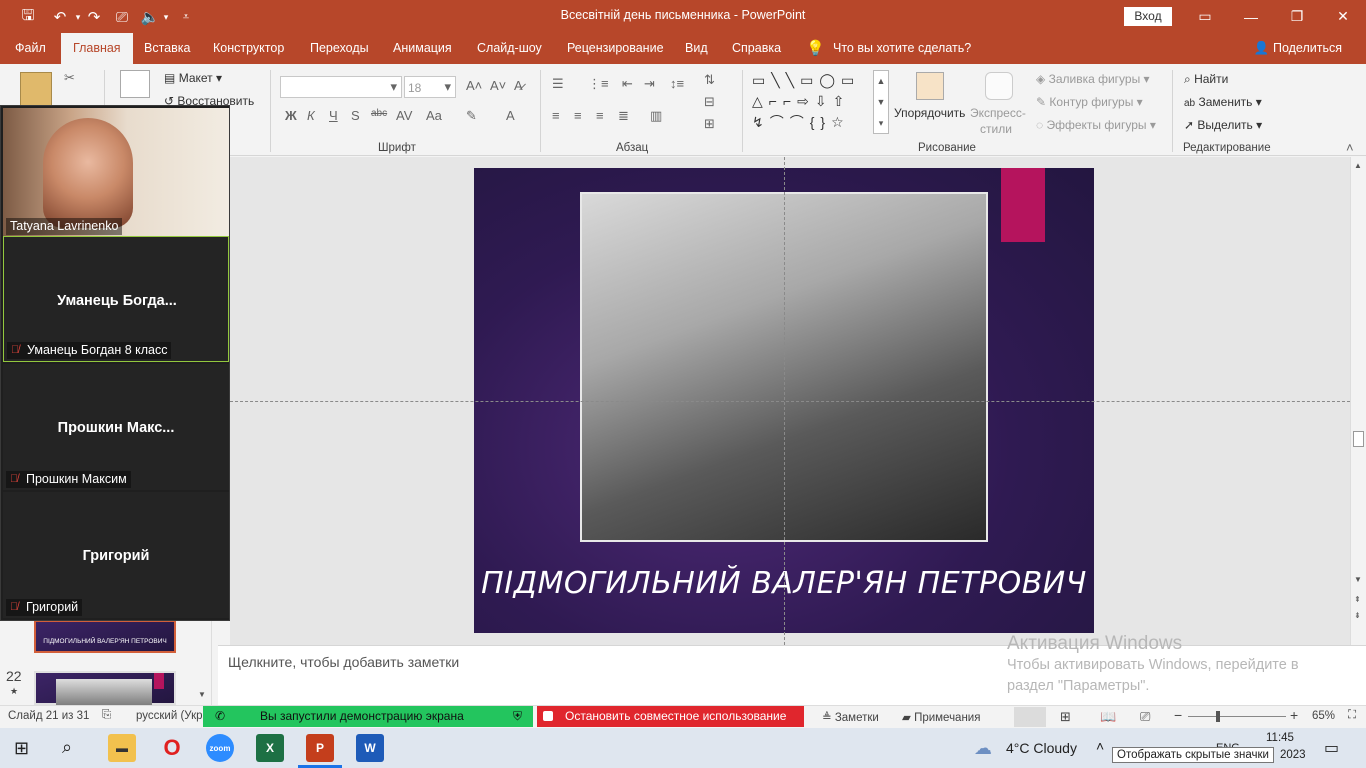 The height and width of the screenshot is (768, 1366). Describe the element at coordinates (1030, 717) in the screenshot. I see `normal-view-icon` at that location.